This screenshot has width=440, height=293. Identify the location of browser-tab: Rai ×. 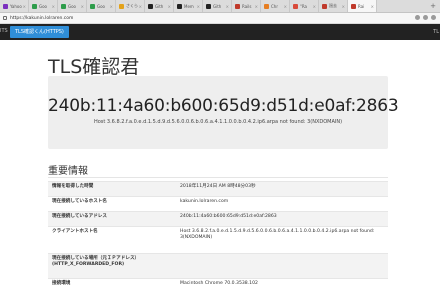
(362, 6).